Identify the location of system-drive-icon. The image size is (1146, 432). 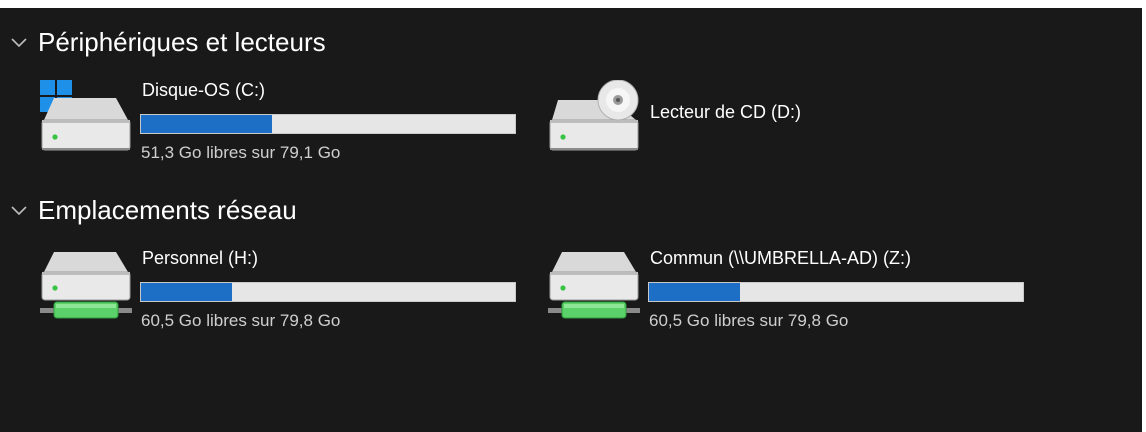
(85, 115).